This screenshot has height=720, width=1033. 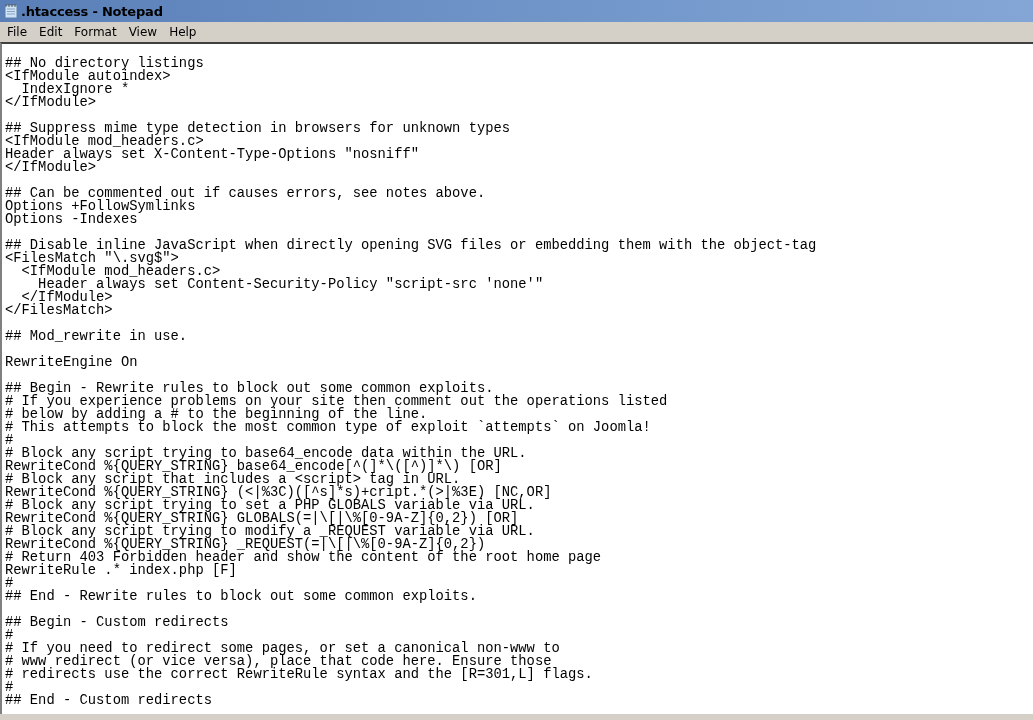 I want to click on code-line: # Block any script trying to base64_encode data within the URL., so click(x=266, y=453).